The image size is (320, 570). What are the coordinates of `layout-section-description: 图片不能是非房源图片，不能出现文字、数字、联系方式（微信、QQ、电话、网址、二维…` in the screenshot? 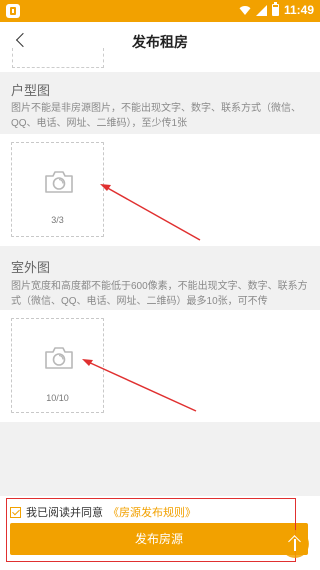 It's located at (156, 116).